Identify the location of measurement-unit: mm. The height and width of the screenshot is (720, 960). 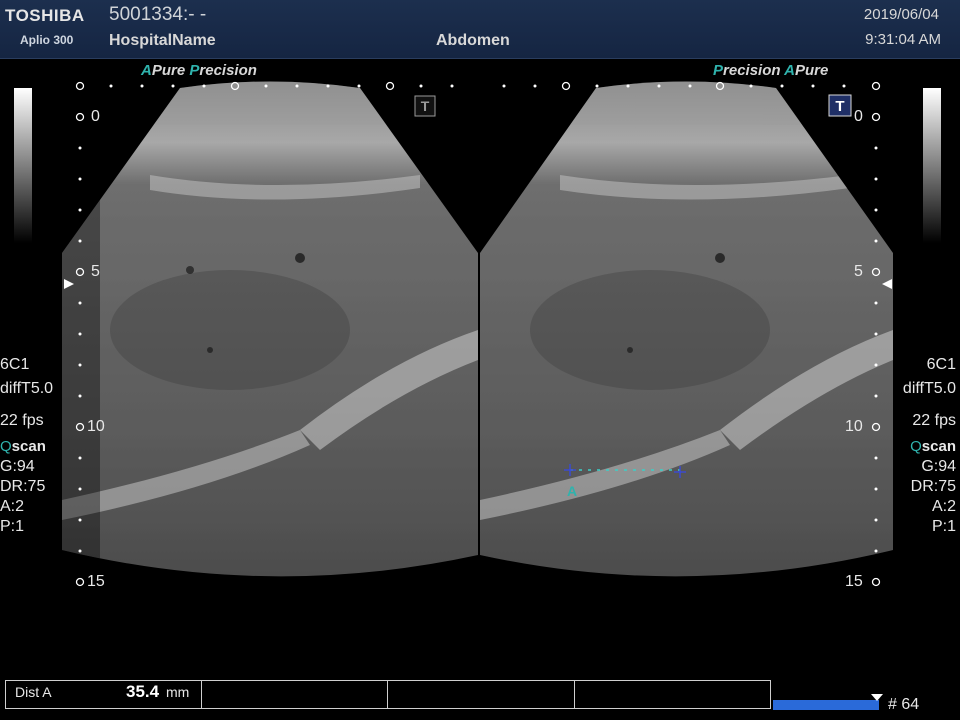
(178, 692).